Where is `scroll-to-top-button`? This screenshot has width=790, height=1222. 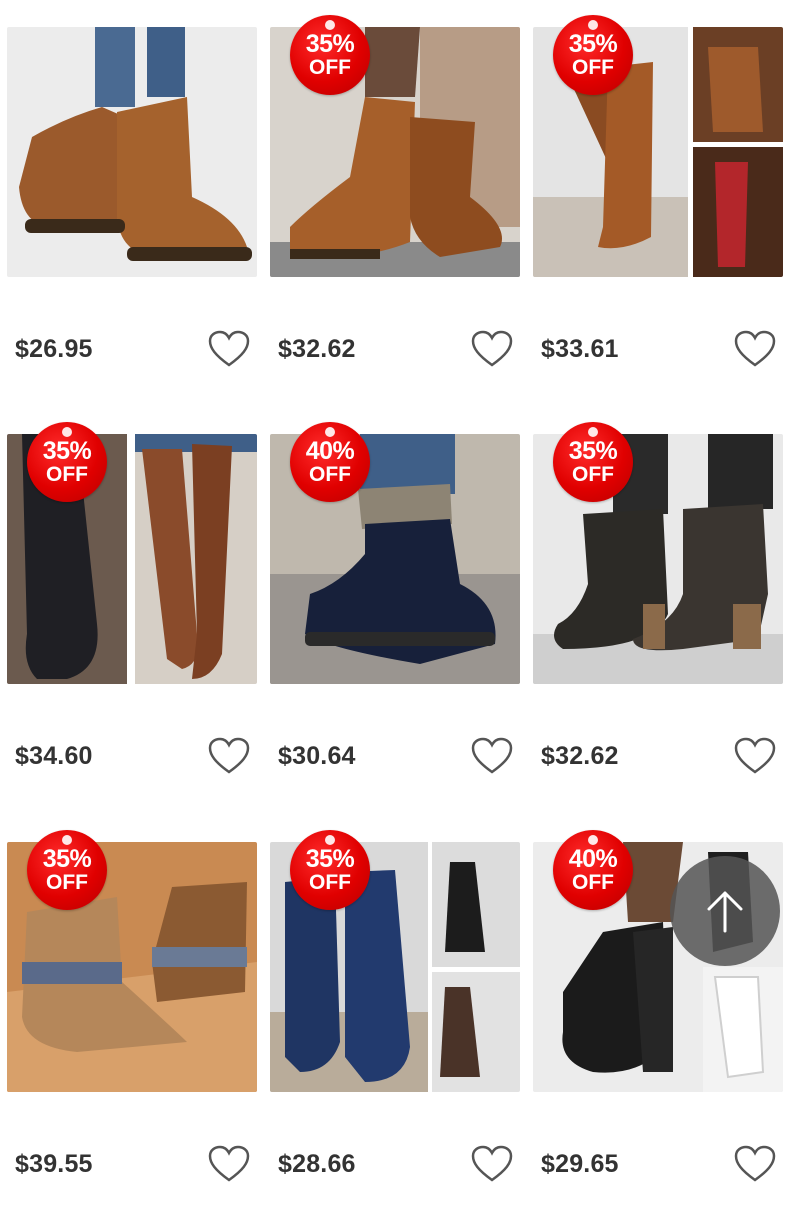
scroll-to-top-button is located at coordinates (725, 911).